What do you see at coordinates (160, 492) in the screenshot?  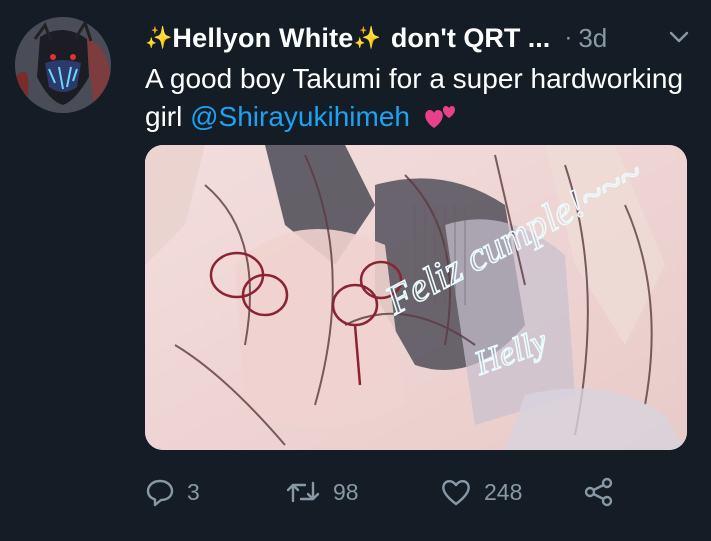 I see `reply-icon` at bounding box center [160, 492].